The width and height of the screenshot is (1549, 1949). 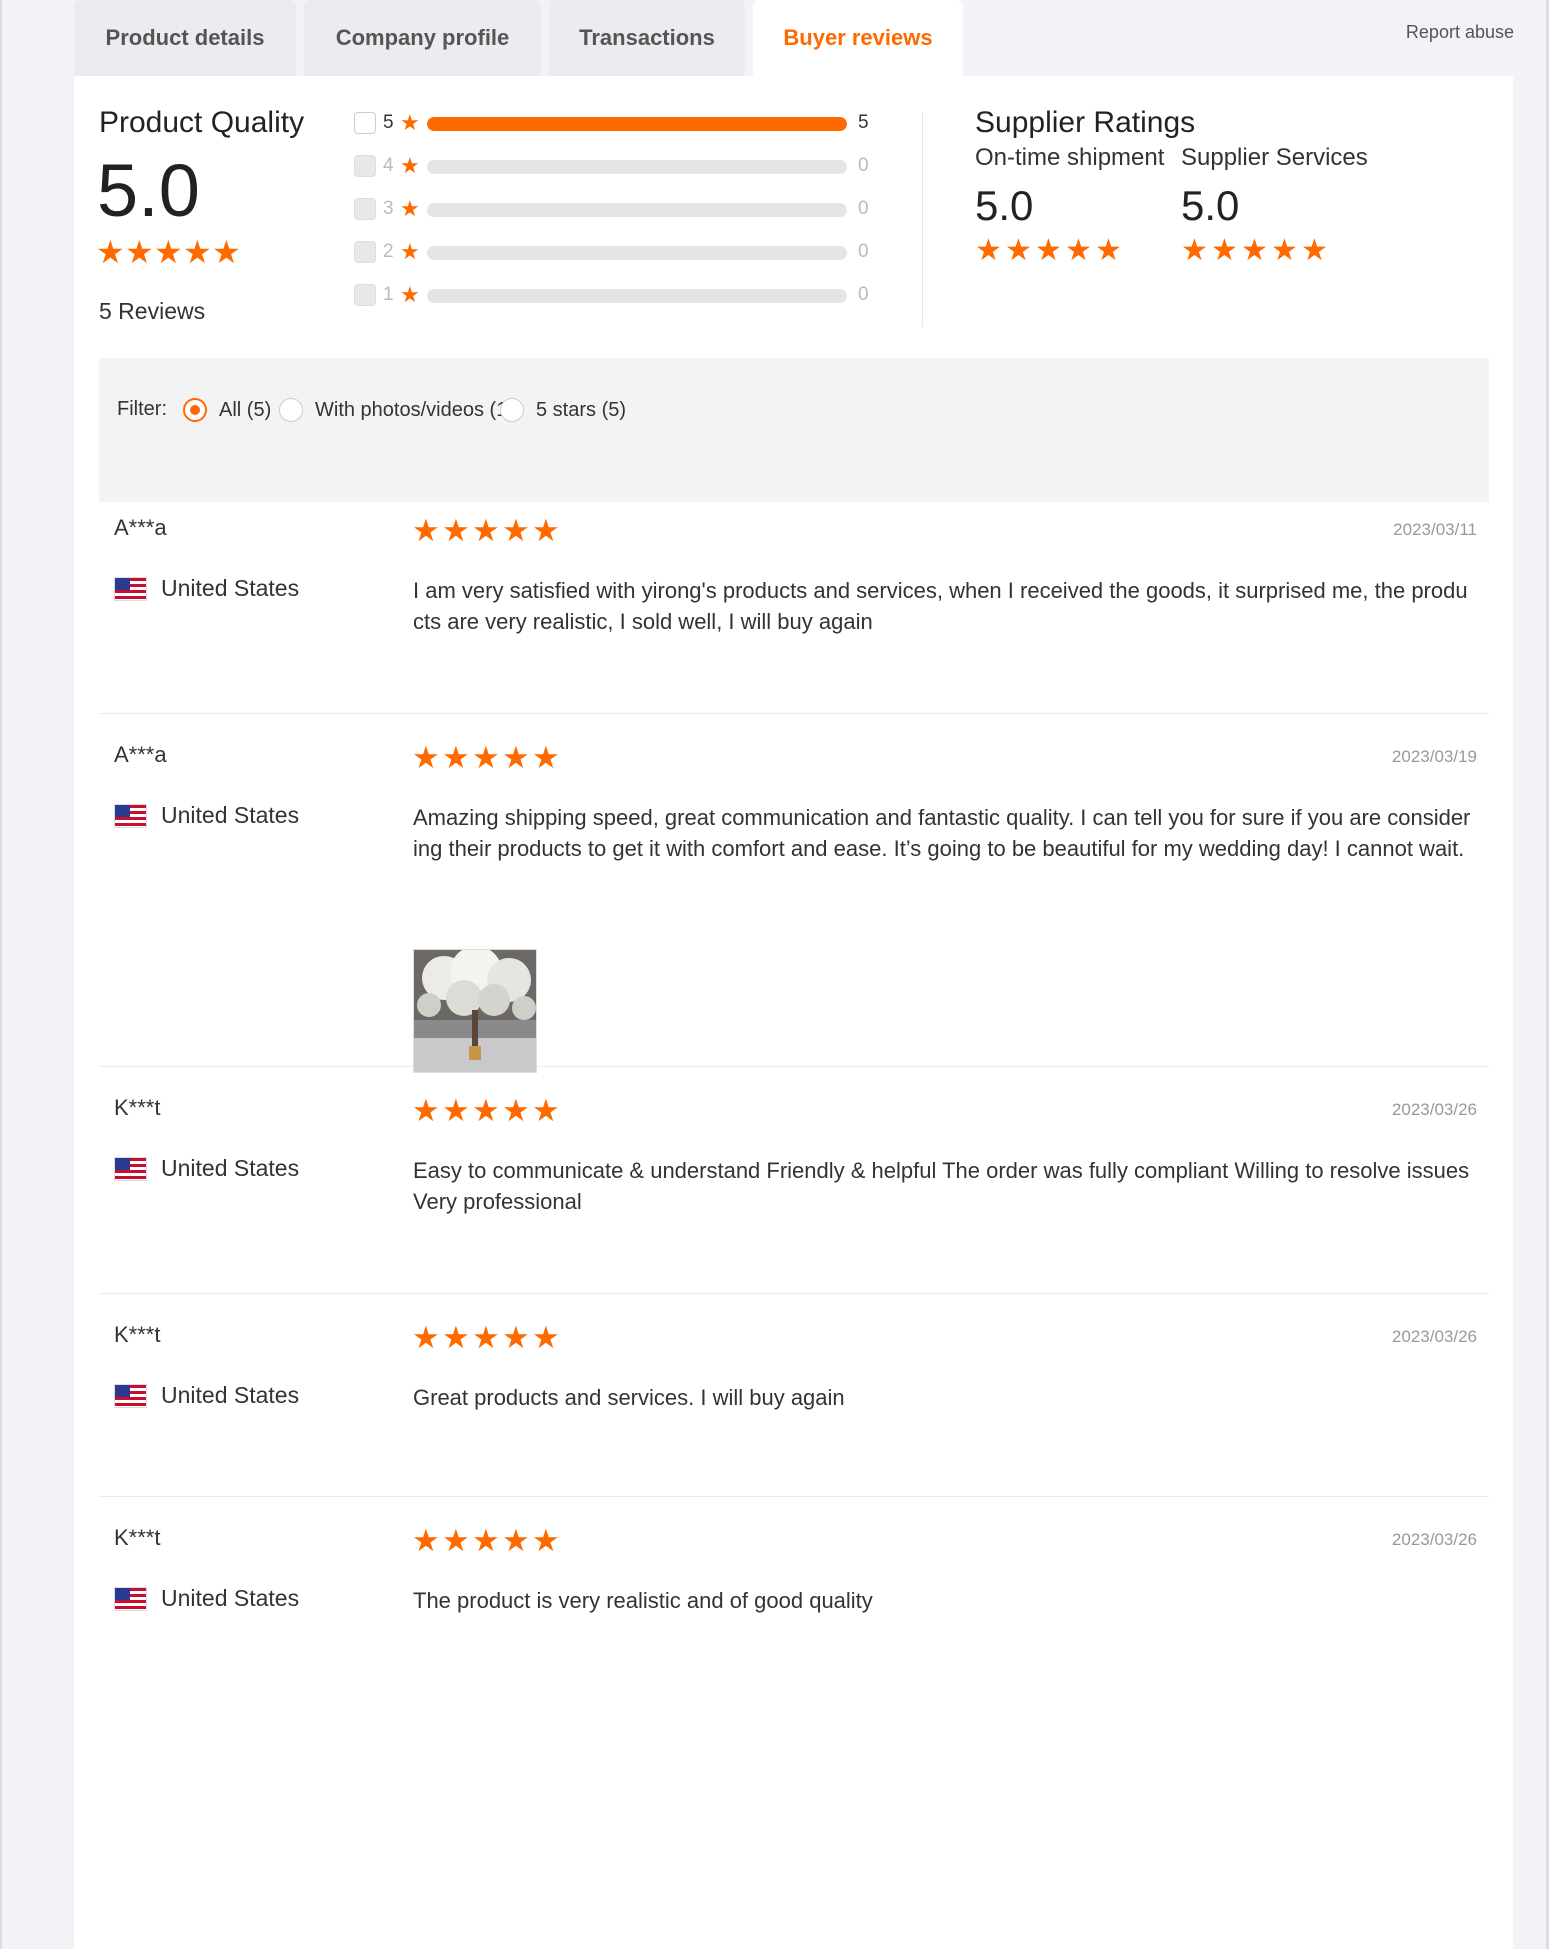 I want to click on rating-level: 2, so click(x=388, y=251).